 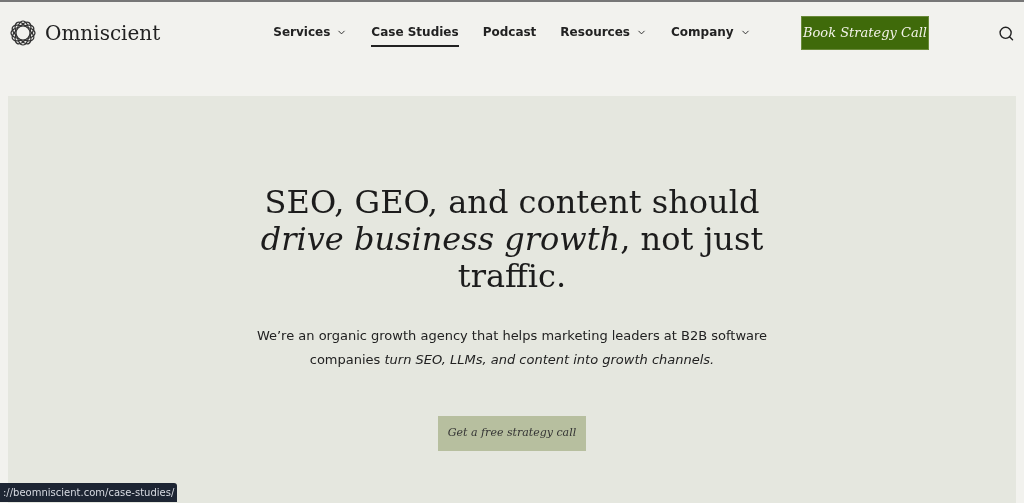 I want to click on nav-link: Services, so click(x=310, y=33).